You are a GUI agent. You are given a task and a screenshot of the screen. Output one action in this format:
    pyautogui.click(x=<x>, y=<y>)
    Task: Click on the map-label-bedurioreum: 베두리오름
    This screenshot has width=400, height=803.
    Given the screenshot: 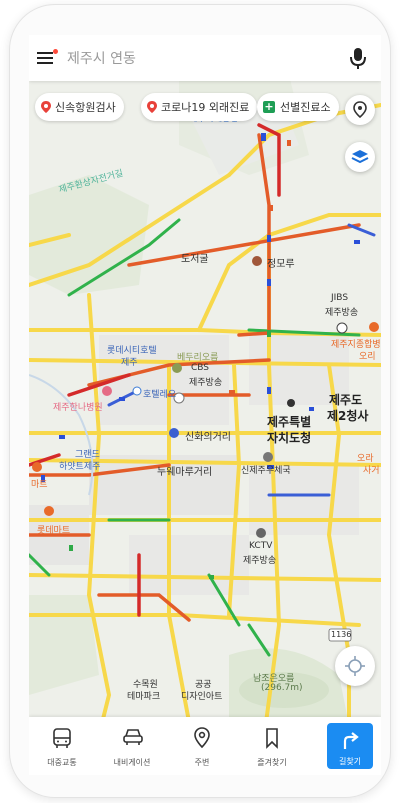 What is the action you would take?
    pyautogui.click(x=198, y=358)
    